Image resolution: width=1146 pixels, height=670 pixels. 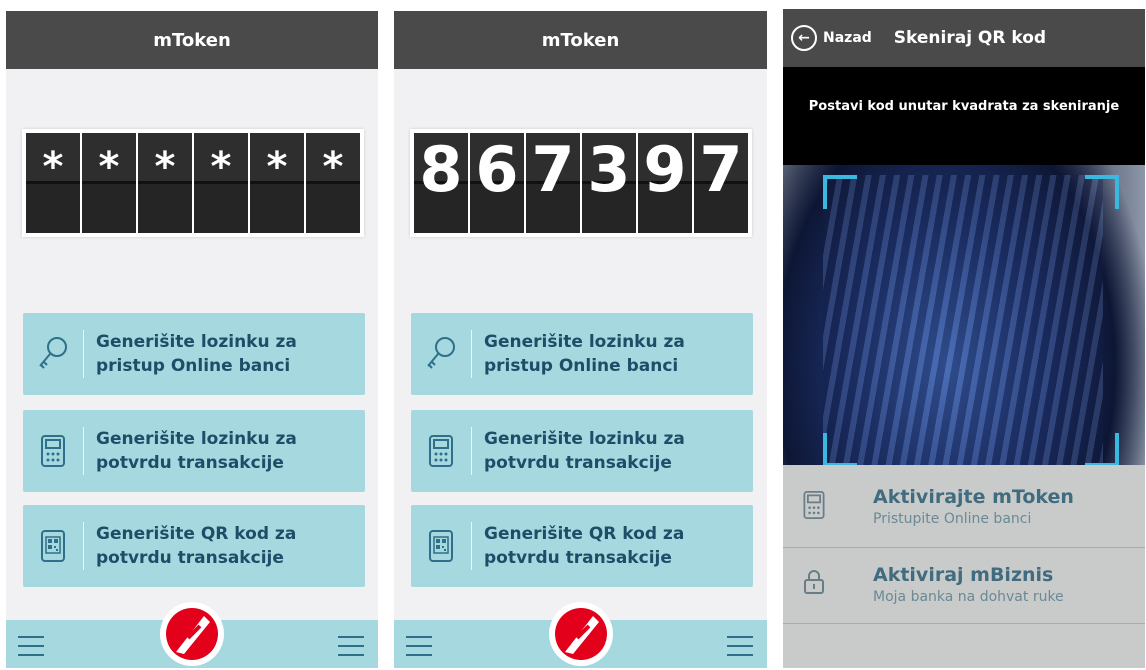 What do you see at coordinates (497, 183) in the screenshot?
I see `token-digit: 6` at bounding box center [497, 183].